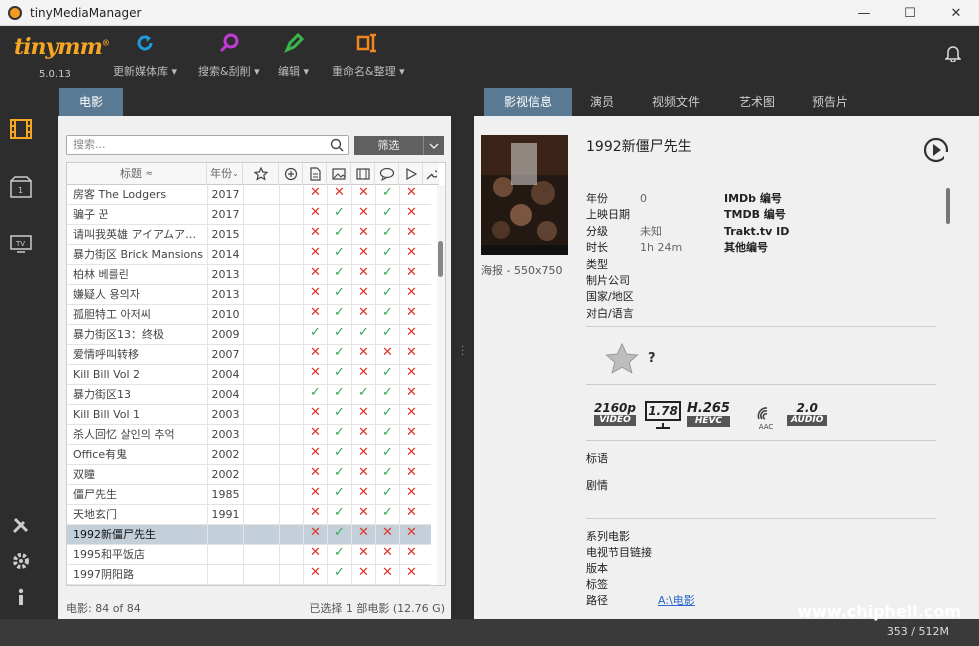  What do you see at coordinates (249, 535) in the screenshot?
I see `table-row: 1992新僵尸先生 ✕ ✓ ✕ ✕ ✕` at bounding box center [249, 535].